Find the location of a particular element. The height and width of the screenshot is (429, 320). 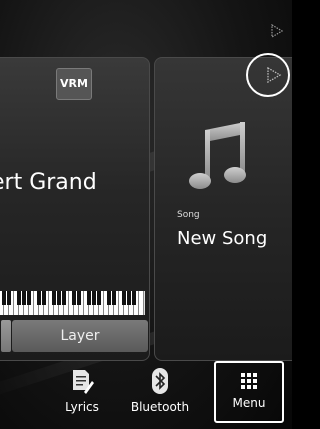

menu-label: Menu is located at coordinates (249, 403).